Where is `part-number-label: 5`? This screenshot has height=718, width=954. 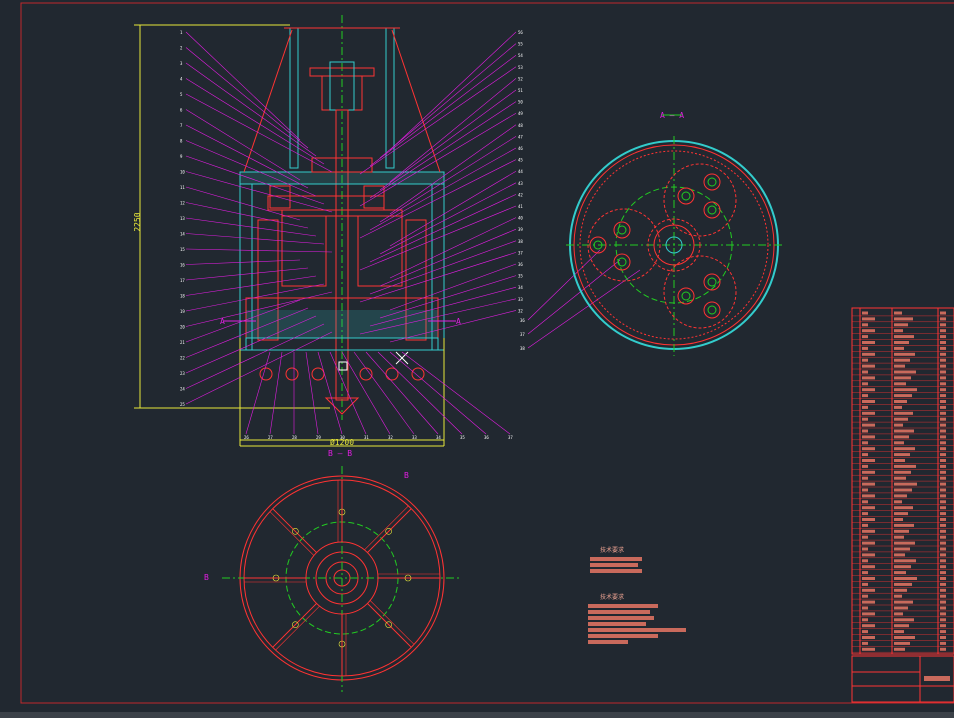 part-number-label: 5 is located at coordinates (181, 94).